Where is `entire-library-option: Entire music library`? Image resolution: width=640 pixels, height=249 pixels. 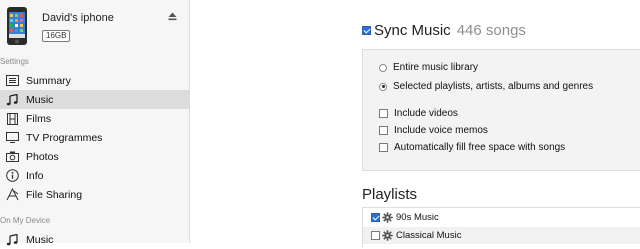
entire-library-option: Entire music library is located at coordinates (428, 67).